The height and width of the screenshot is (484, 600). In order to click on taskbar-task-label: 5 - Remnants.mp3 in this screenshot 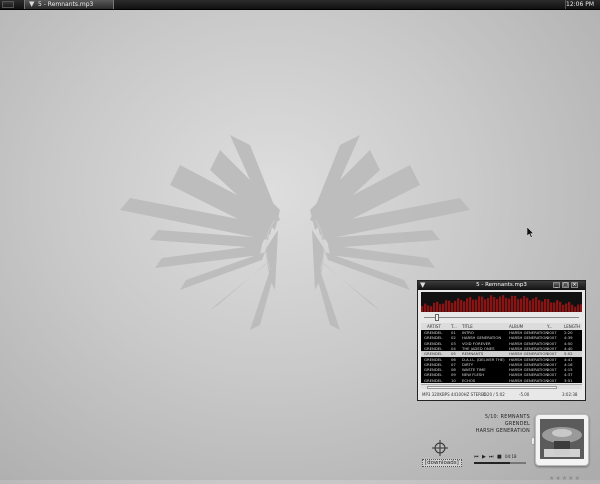, I will do `click(66, 4)`.